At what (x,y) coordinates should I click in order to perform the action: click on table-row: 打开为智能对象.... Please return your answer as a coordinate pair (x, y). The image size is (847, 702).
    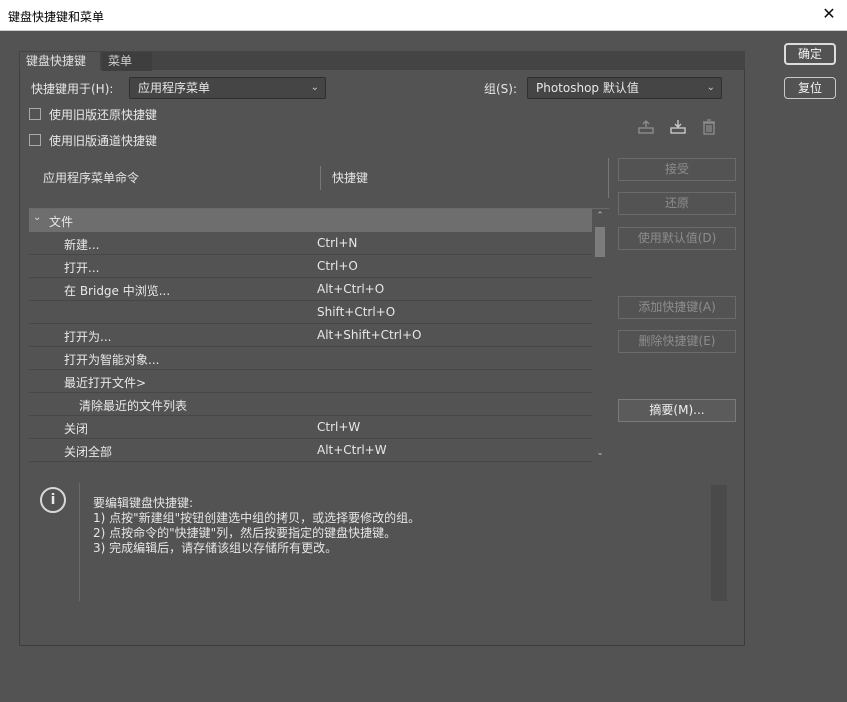
    Looking at the image, I should click on (310, 358).